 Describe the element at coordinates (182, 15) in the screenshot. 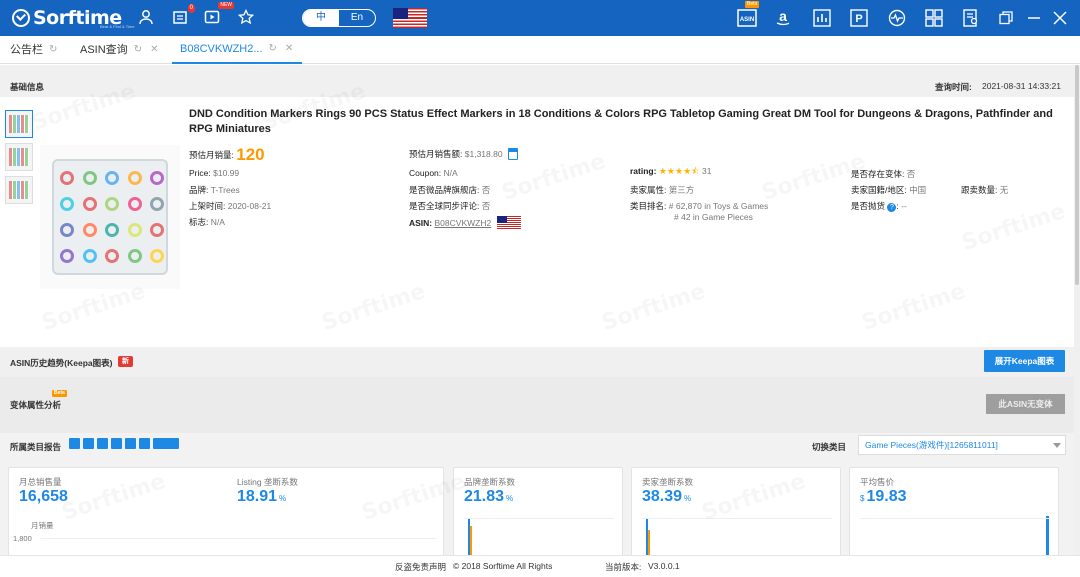

I see `notification-icon: 0` at that location.